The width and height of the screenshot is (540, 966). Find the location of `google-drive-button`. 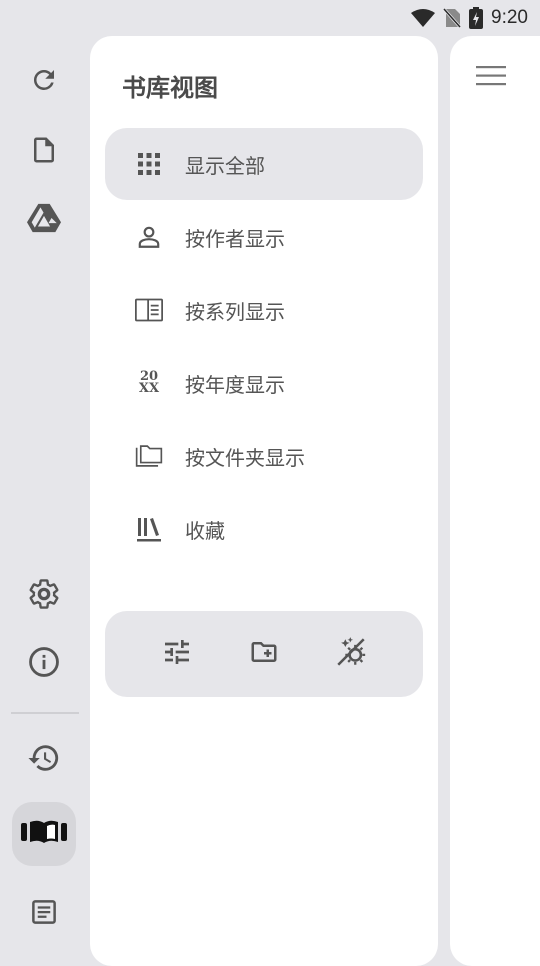

google-drive-button is located at coordinates (44, 220).